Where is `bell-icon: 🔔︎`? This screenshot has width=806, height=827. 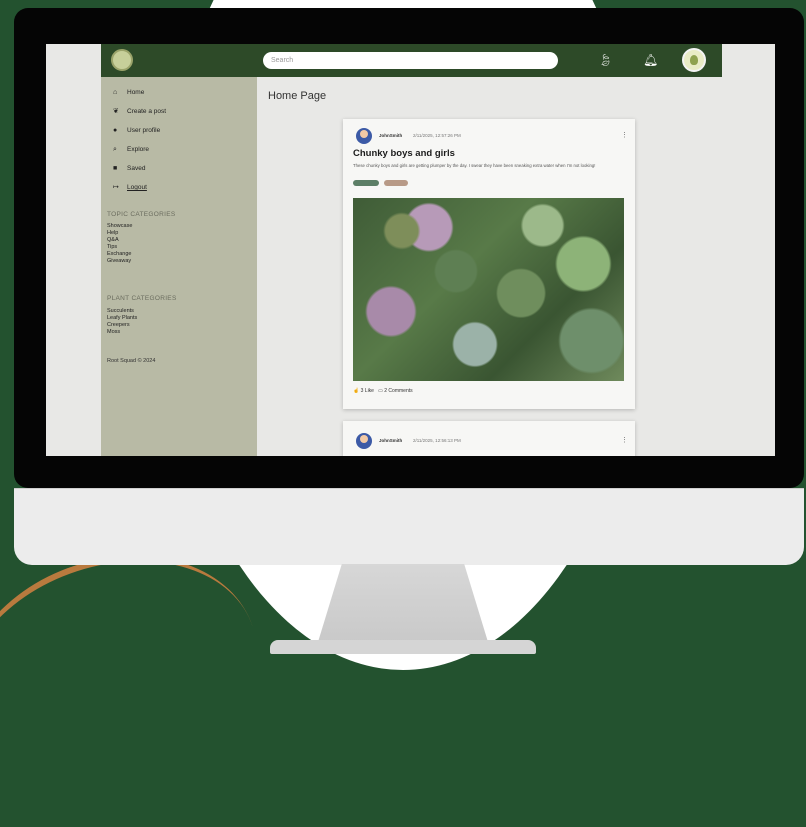
bell-icon: 🔔︎ is located at coordinates (650, 60).